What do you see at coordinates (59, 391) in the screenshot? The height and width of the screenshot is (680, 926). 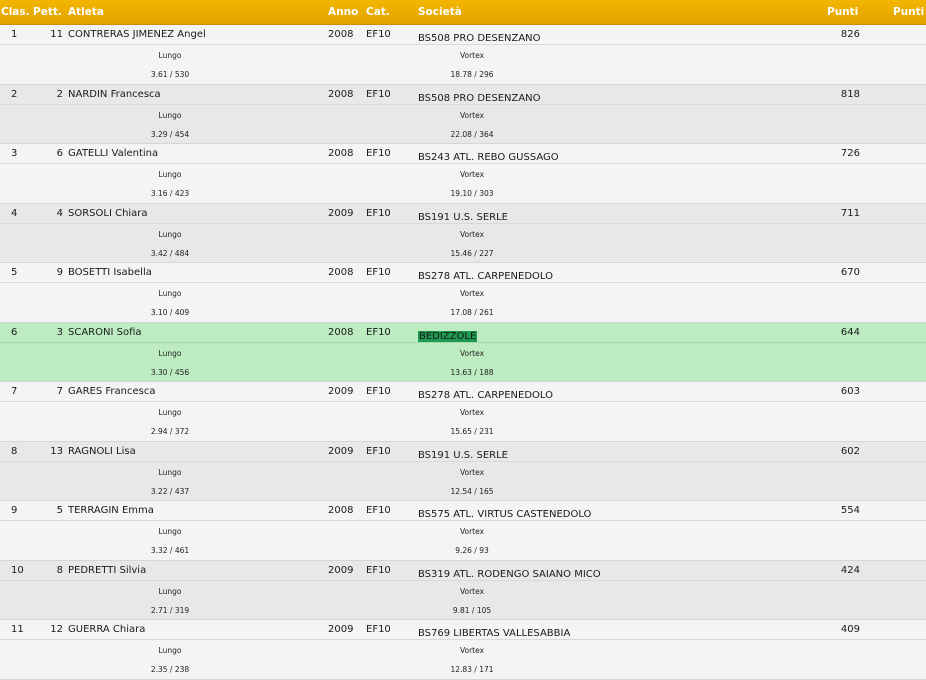 I see `bib-cell: 7` at bounding box center [59, 391].